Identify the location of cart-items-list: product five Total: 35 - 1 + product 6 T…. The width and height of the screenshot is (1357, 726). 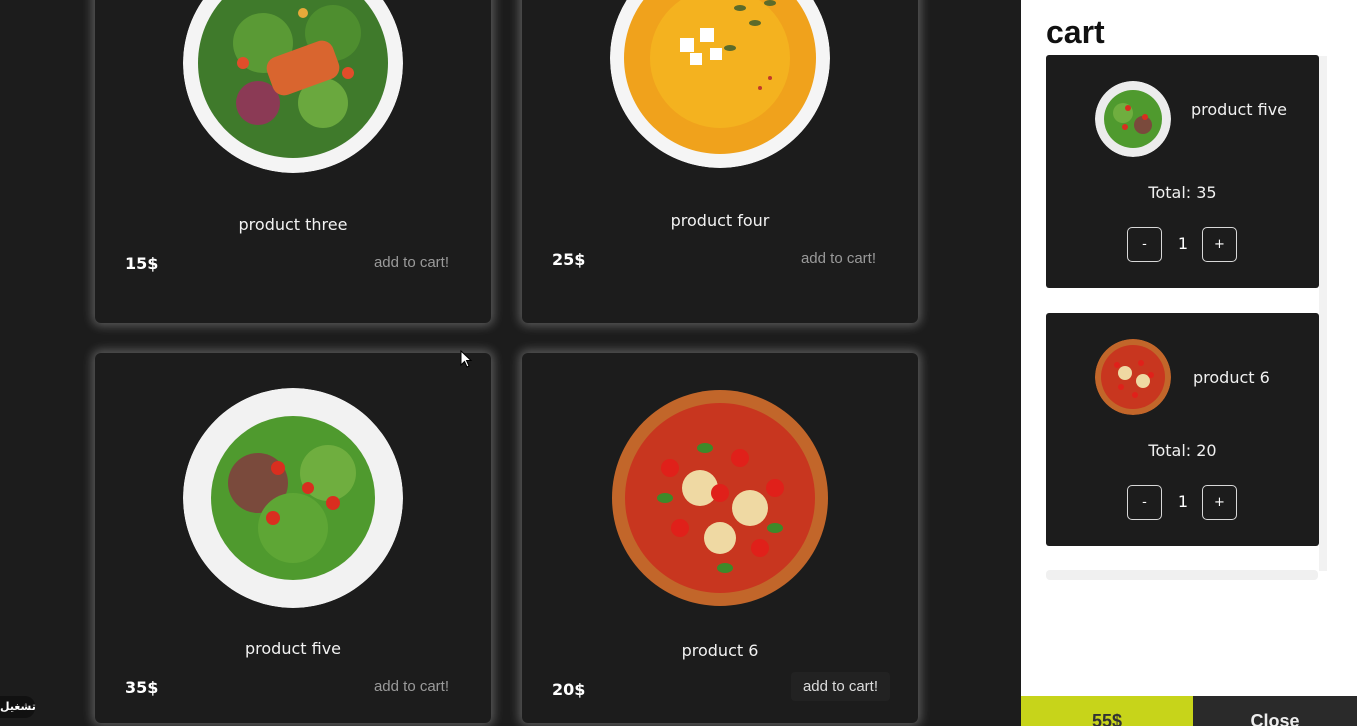
(1187, 315).